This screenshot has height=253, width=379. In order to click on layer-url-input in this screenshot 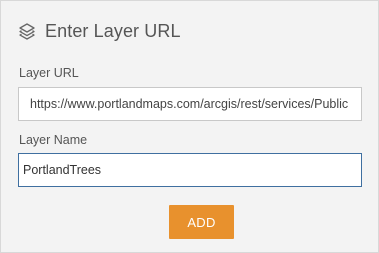, I will do `click(190, 104)`.